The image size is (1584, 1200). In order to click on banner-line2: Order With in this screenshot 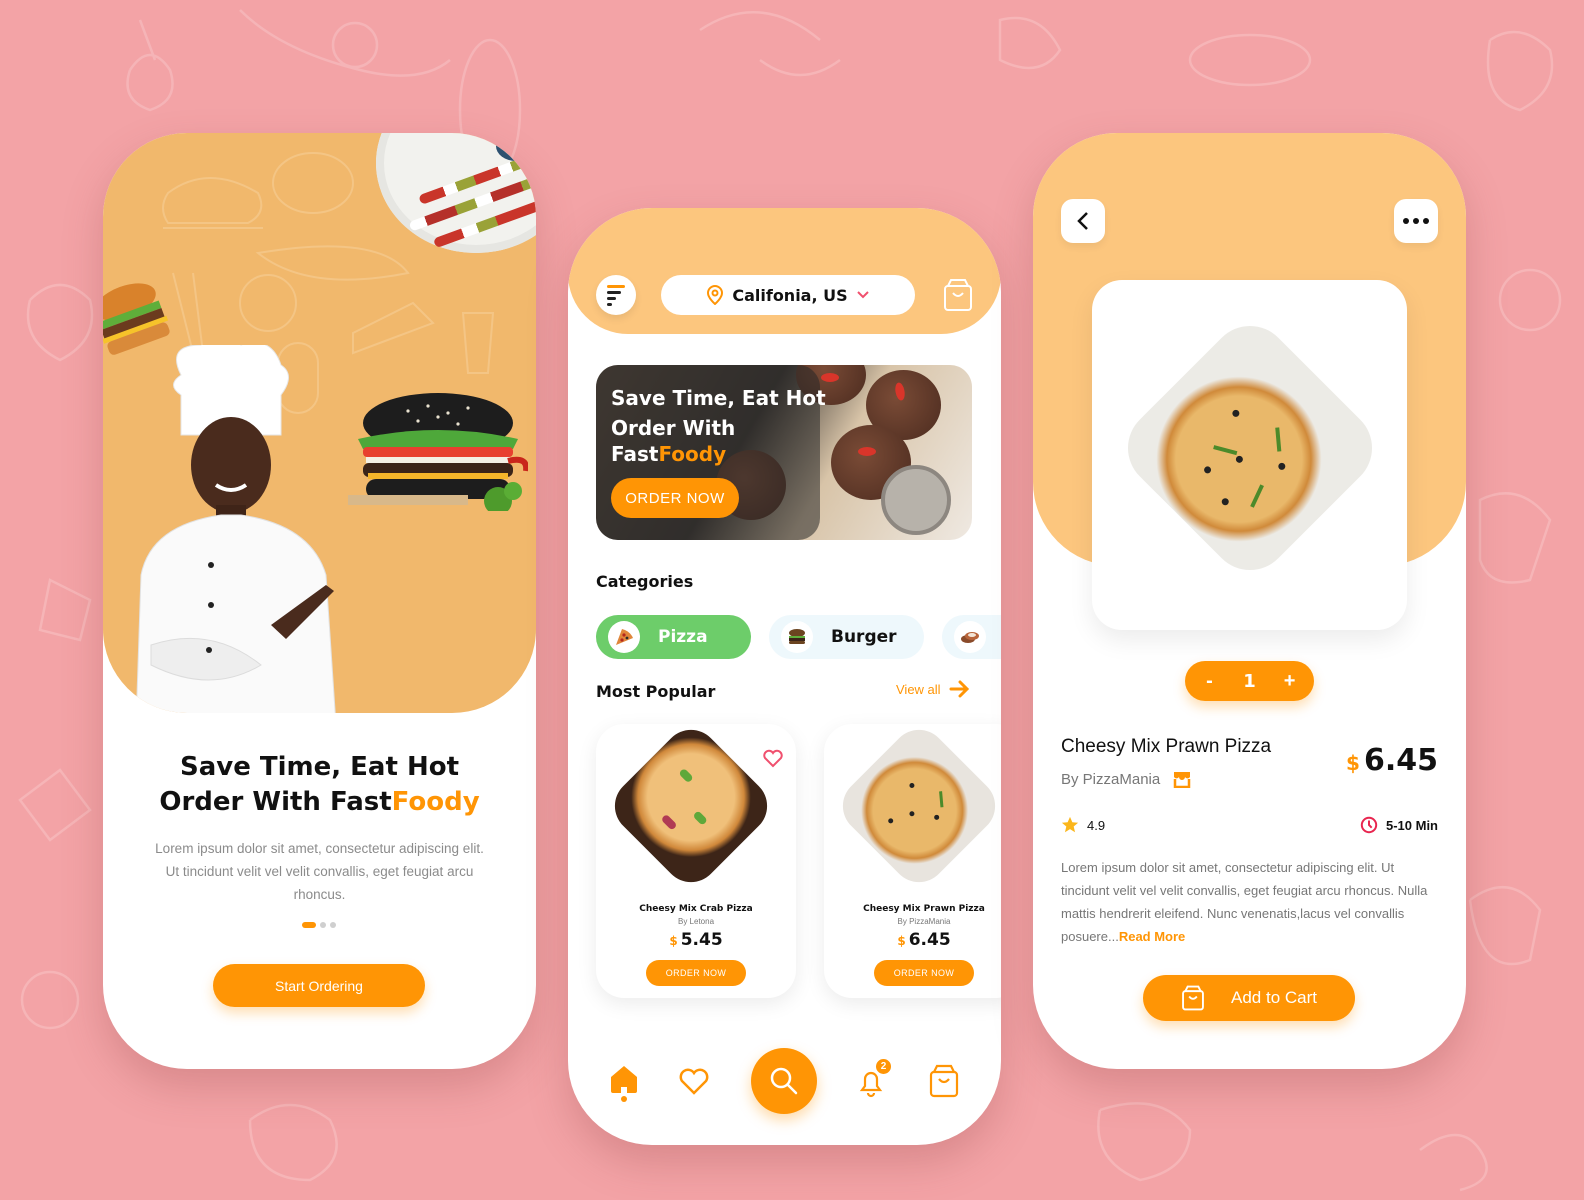, I will do `click(673, 428)`.